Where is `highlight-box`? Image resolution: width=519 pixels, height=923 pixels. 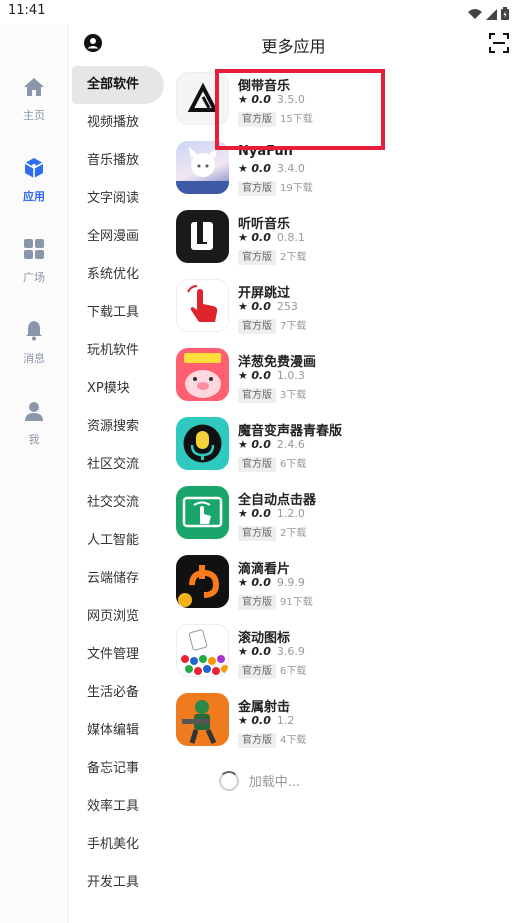 highlight-box is located at coordinates (300, 109).